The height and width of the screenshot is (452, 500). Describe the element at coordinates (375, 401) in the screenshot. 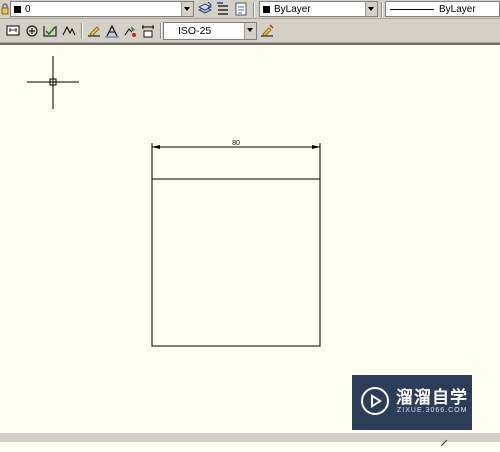

I see `play-logo-icon` at that location.